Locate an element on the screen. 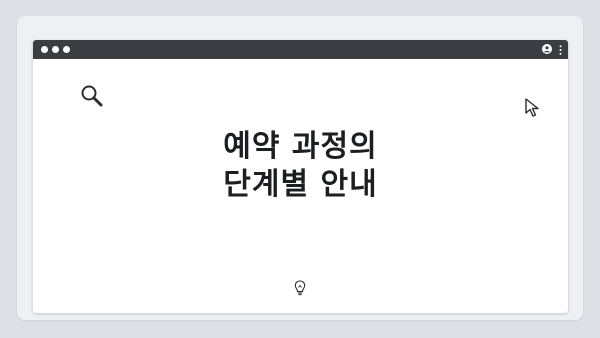  window-controls is located at coordinates (55, 49).